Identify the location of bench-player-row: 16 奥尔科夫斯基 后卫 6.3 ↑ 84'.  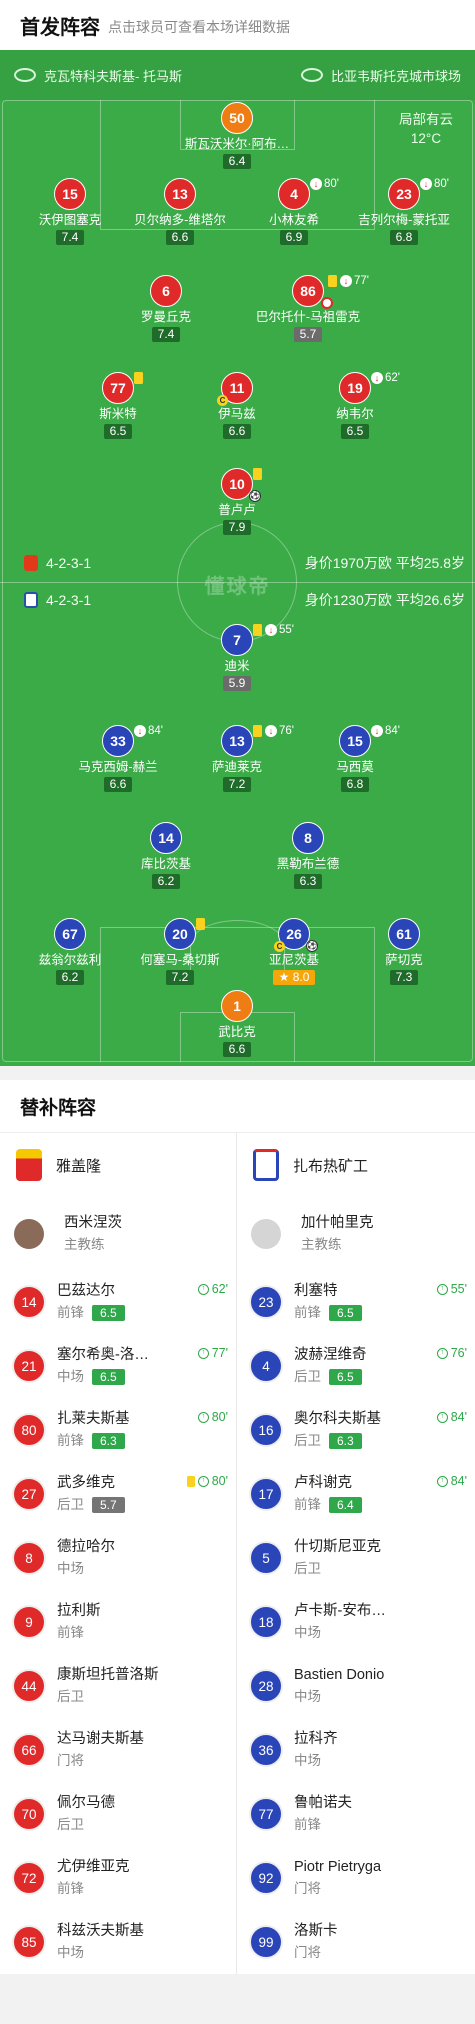
(356, 1430).